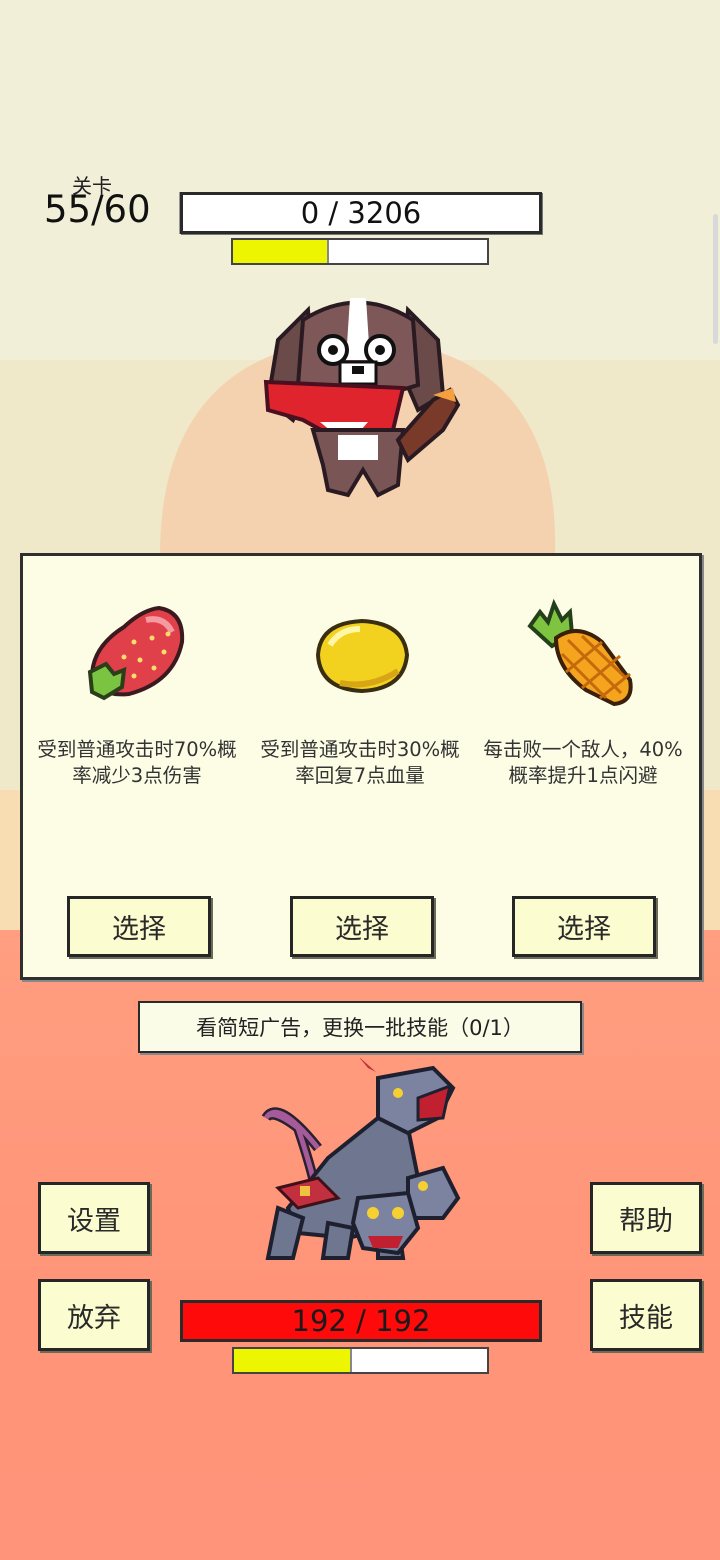  I want to click on scroll-indicator, so click(715, 279).